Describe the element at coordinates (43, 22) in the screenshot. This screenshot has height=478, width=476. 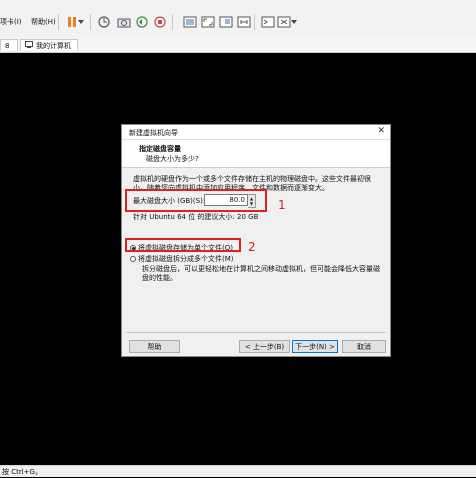
I see `menu-help: 帮助(H)` at that location.